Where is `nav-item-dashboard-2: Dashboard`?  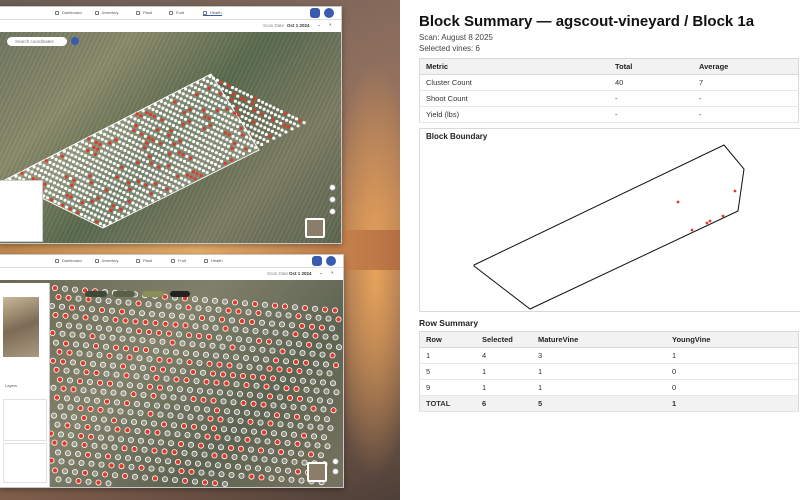
nav-item-dashboard-2: Dashboard is located at coordinates (68, 260).